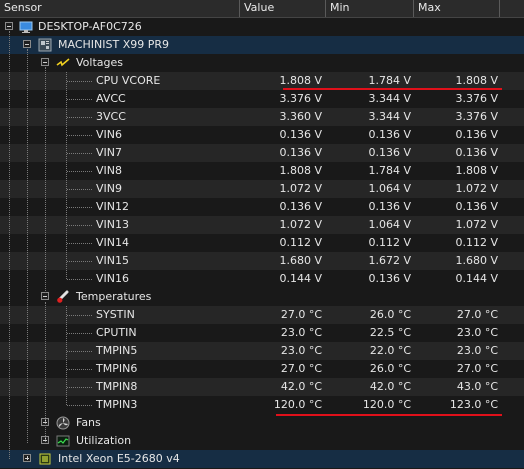  Describe the element at coordinates (116, 332) in the screenshot. I see `sensor-name: CPUTIN` at that location.